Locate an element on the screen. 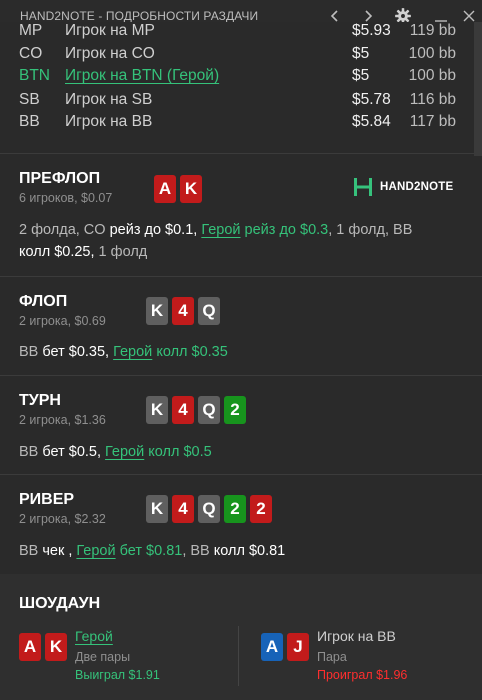 The width and height of the screenshot is (482, 700). hero-hand-rank: Две пары is located at coordinates (103, 657).